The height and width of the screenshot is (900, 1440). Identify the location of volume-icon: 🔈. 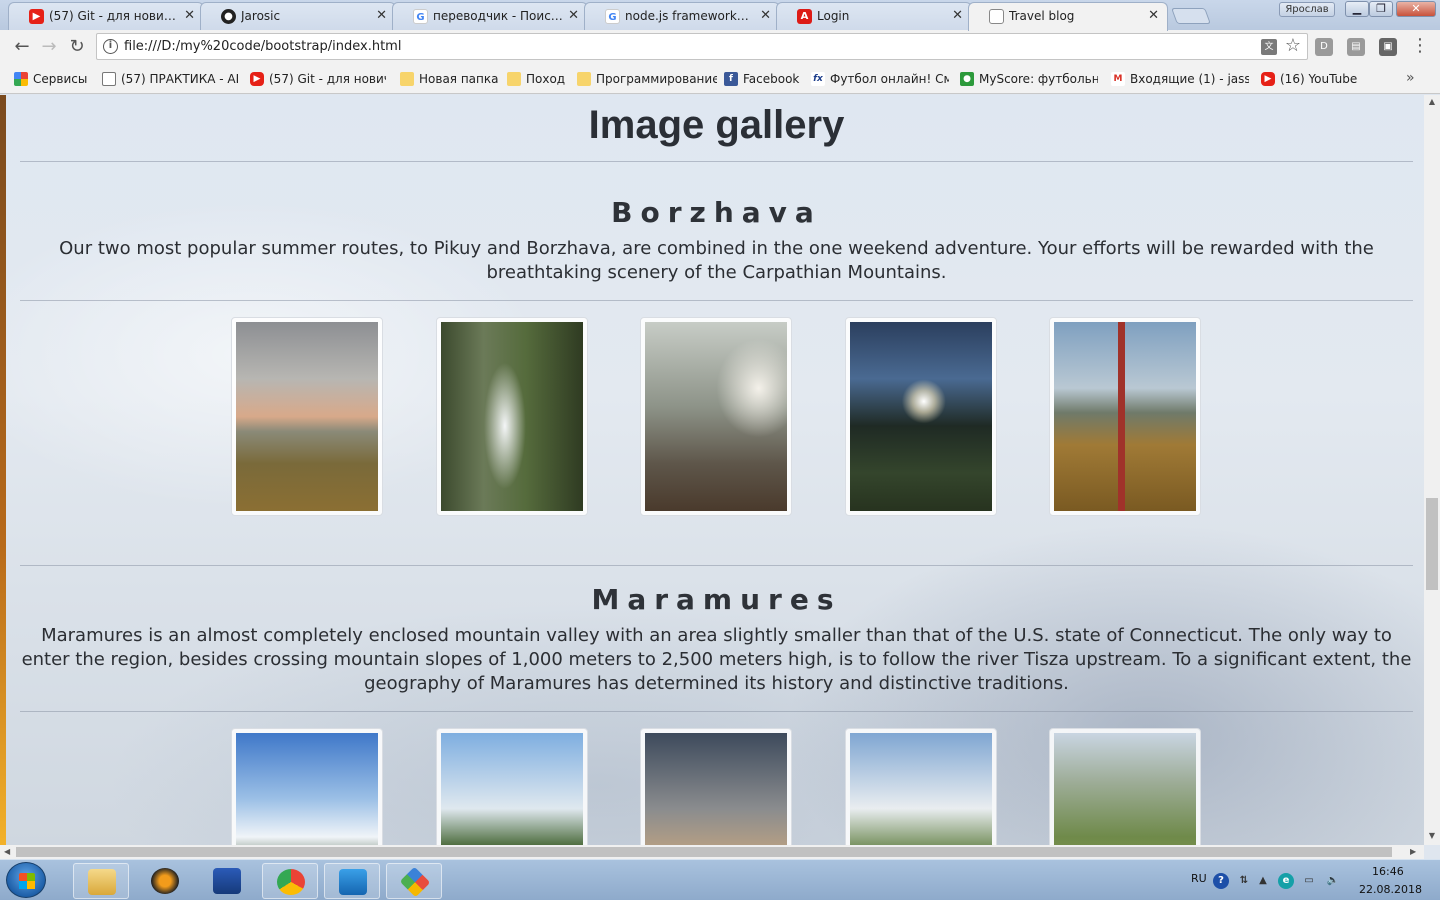
(1333, 881).